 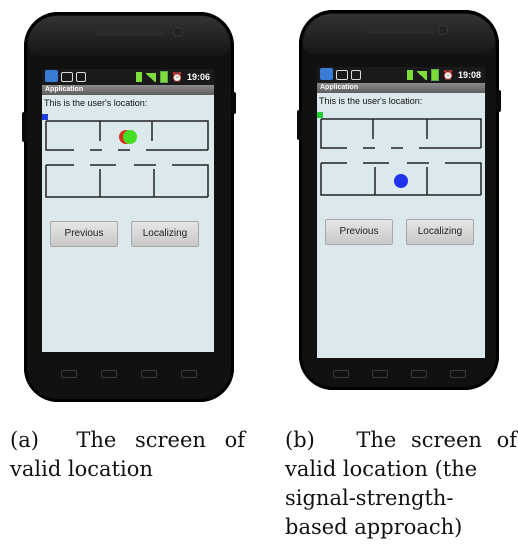 I want to click on caption-b-label: (b), so click(x=300, y=440).